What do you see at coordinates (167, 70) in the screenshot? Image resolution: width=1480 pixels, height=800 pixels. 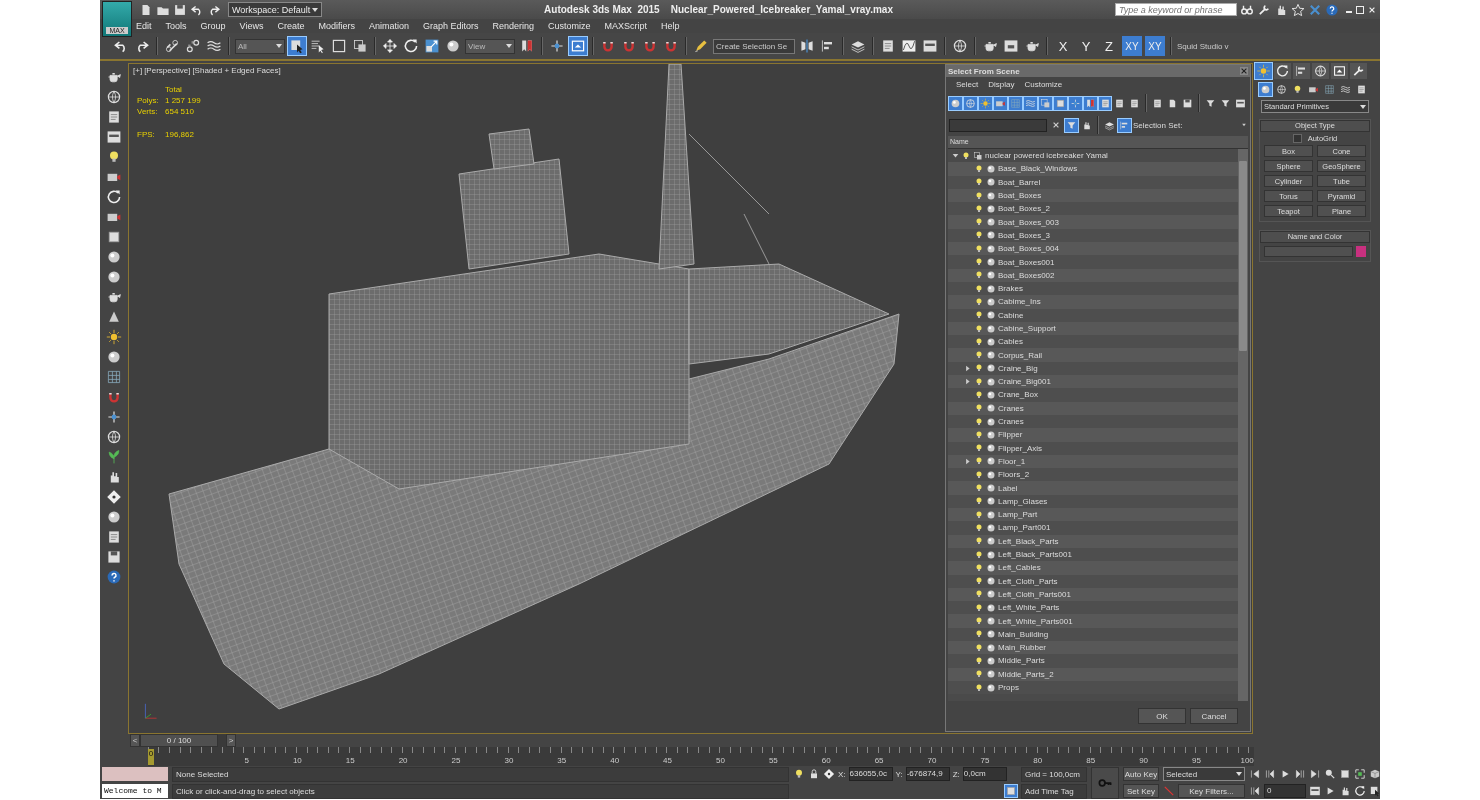 I see `viewport-label: [Perspective]` at bounding box center [167, 70].